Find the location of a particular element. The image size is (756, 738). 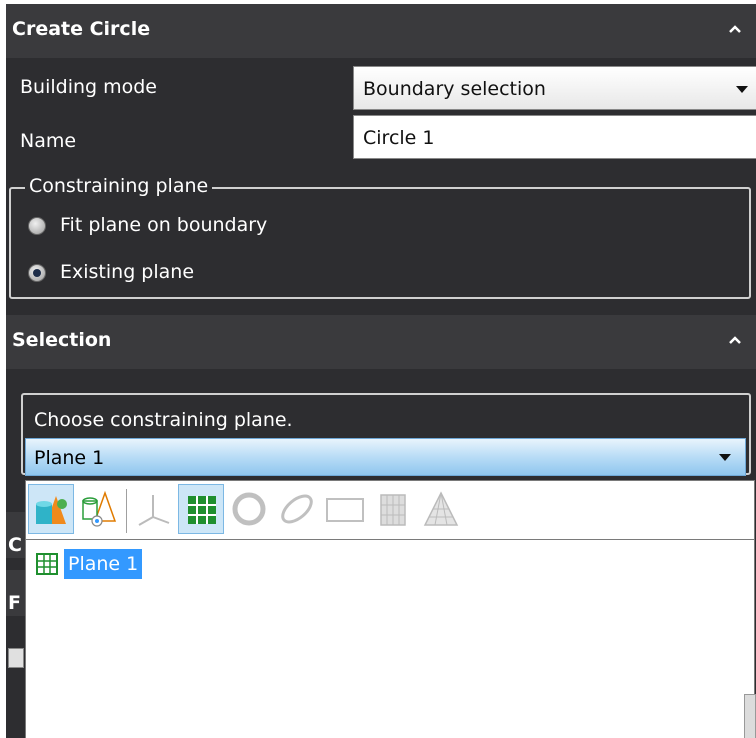

plane-filter-button is located at coordinates (201, 509).